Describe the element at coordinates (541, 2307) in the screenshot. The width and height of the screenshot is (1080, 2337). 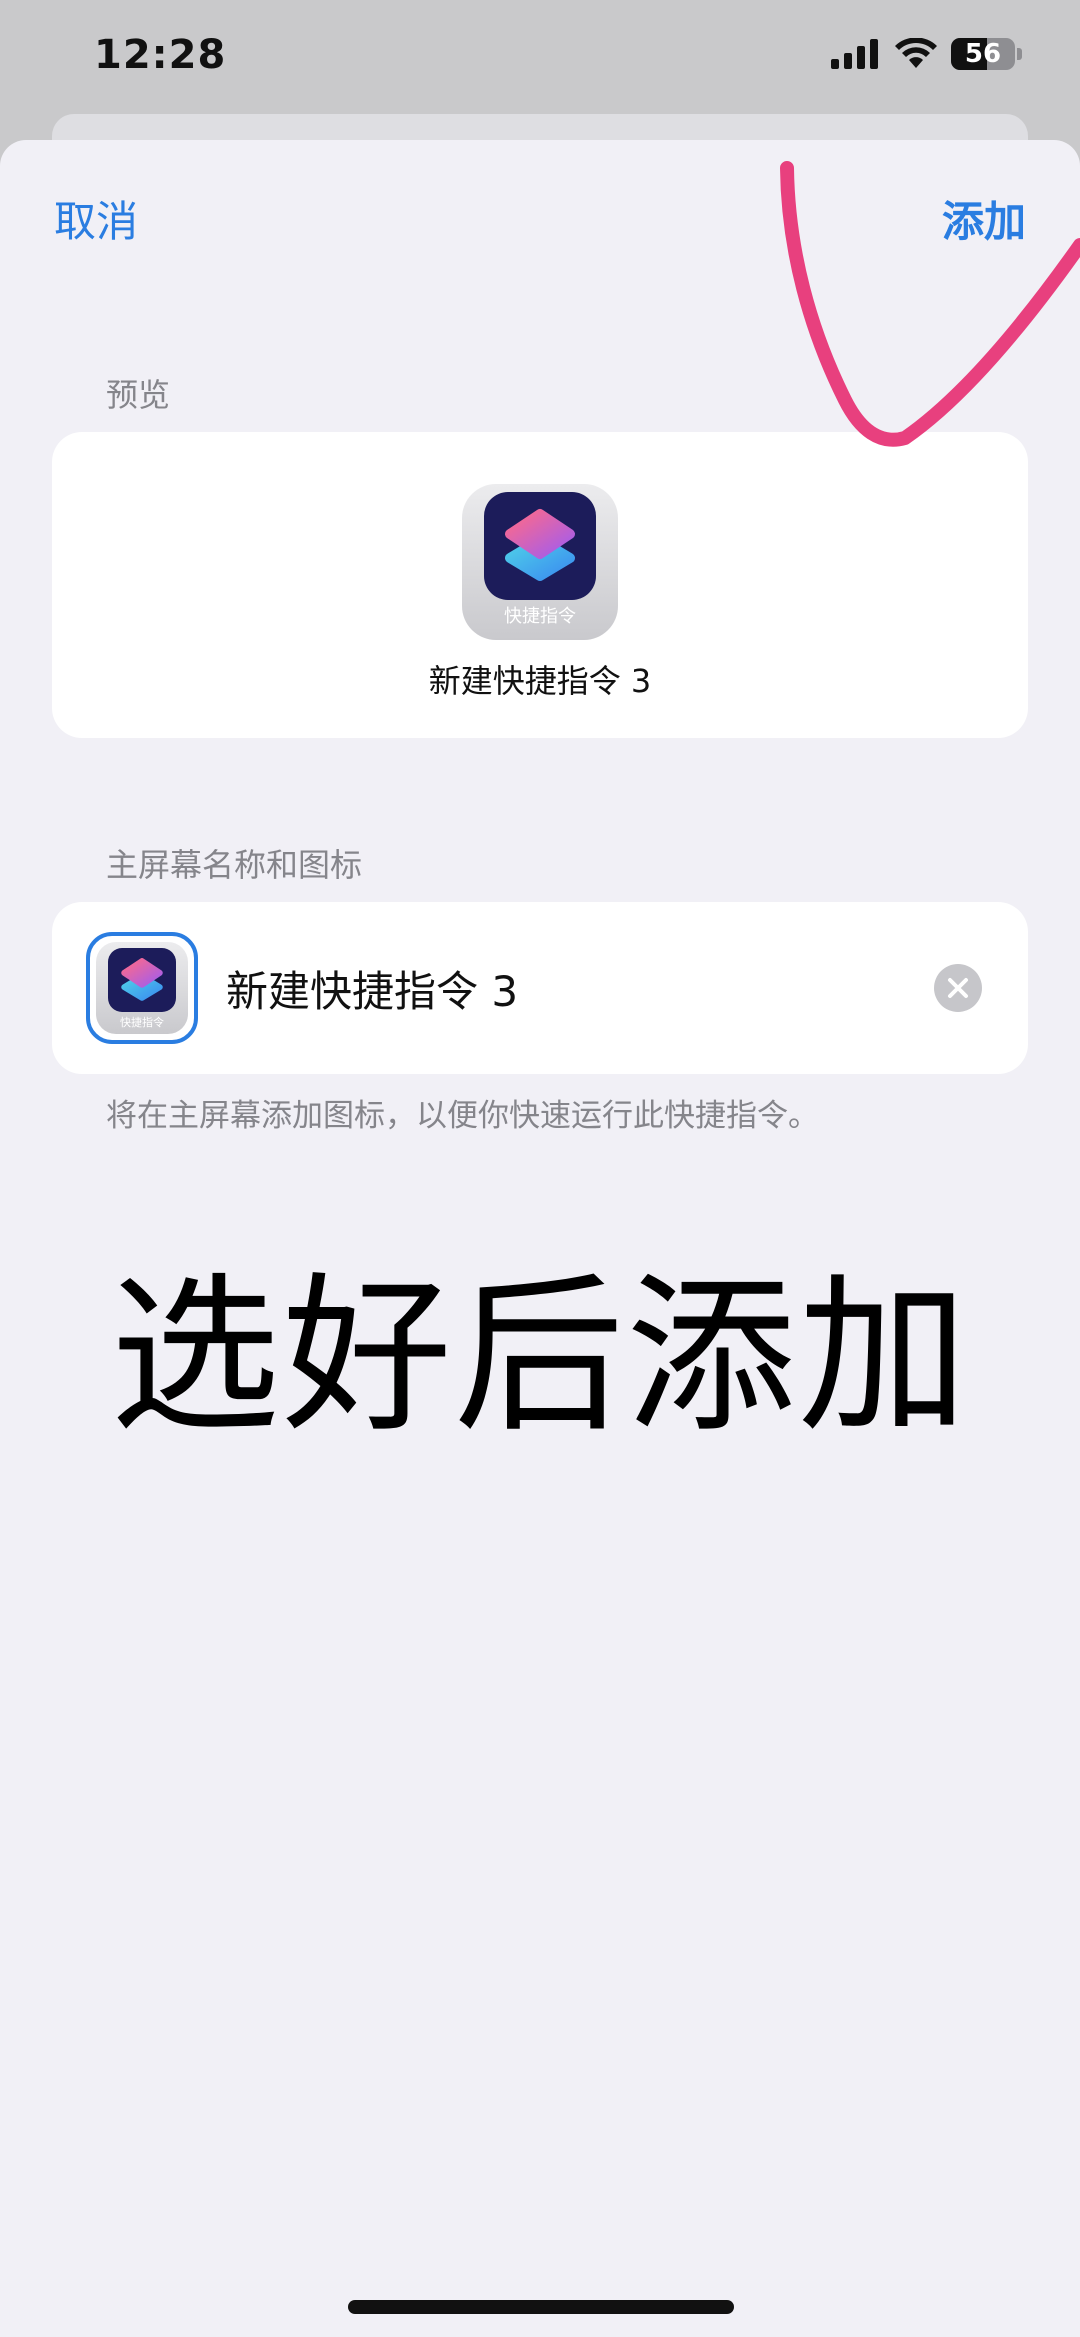
I see `home-indicator` at that location.